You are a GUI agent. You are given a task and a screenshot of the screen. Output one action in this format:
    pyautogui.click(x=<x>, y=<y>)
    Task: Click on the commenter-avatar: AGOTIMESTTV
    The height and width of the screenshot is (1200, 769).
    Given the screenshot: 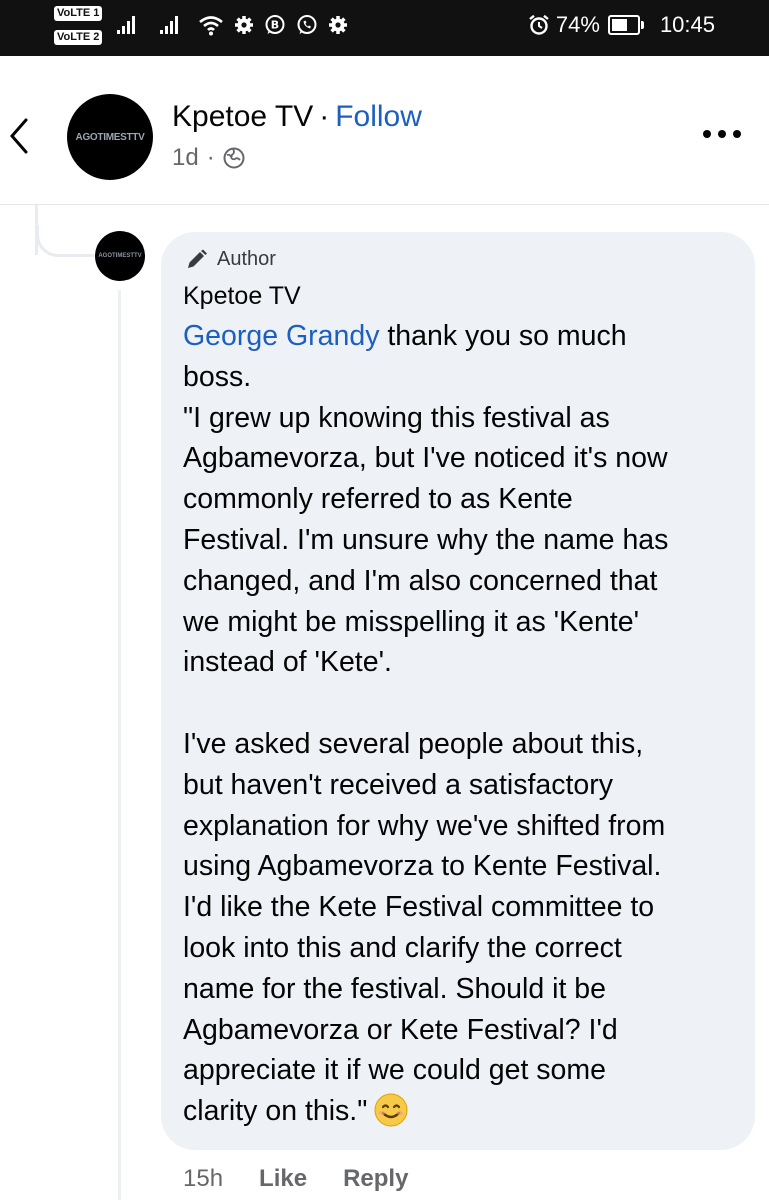 What is the action you would take?
    pyautogui.click(x=120, y=256)
    